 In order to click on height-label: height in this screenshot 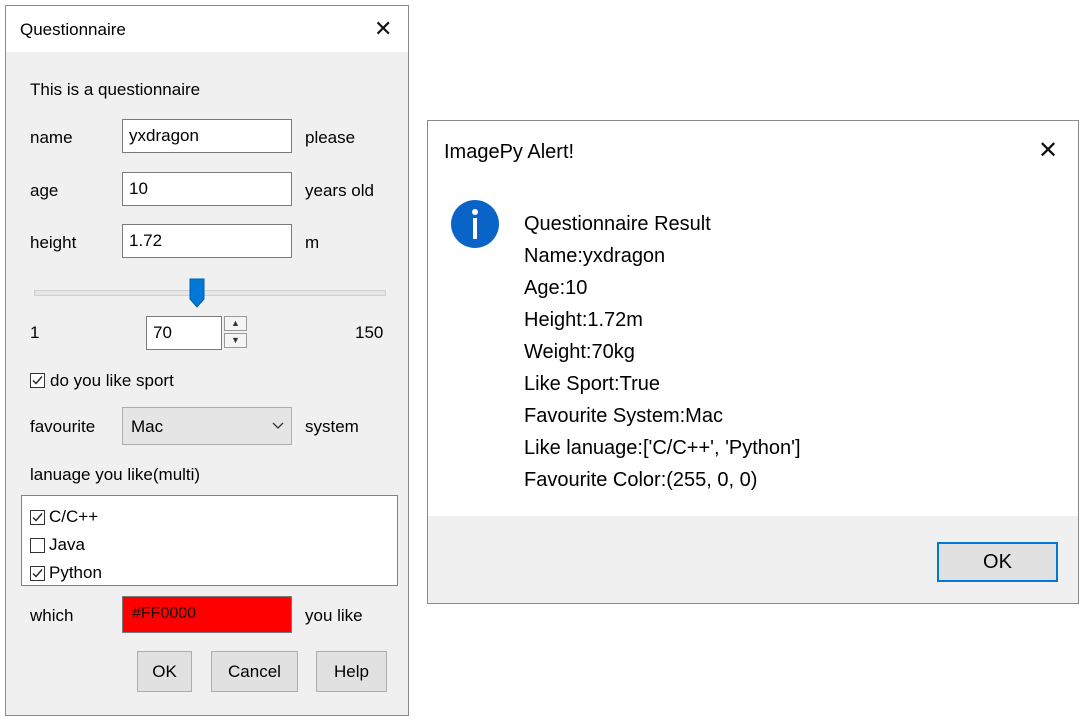, I will do `click(53, 242)`.